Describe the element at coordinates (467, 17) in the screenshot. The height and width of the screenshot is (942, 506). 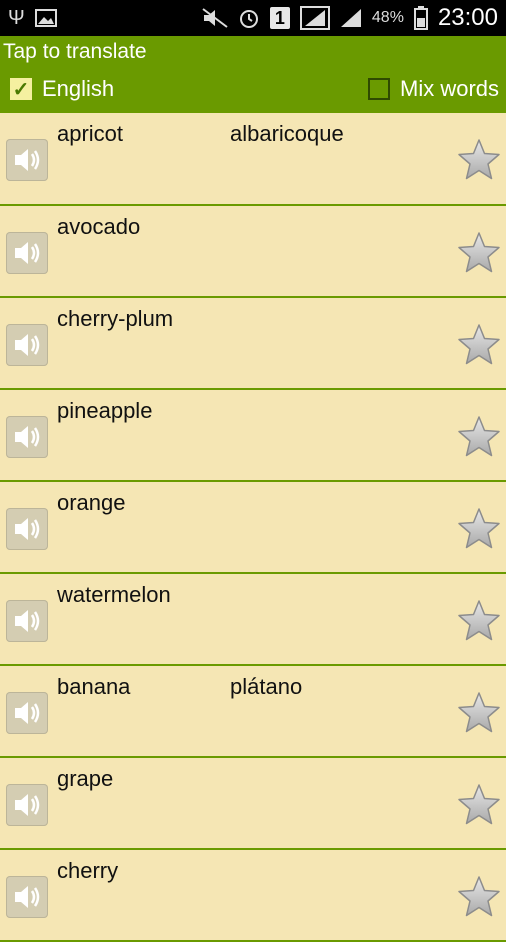
I see `clock: 23:00` at that location.